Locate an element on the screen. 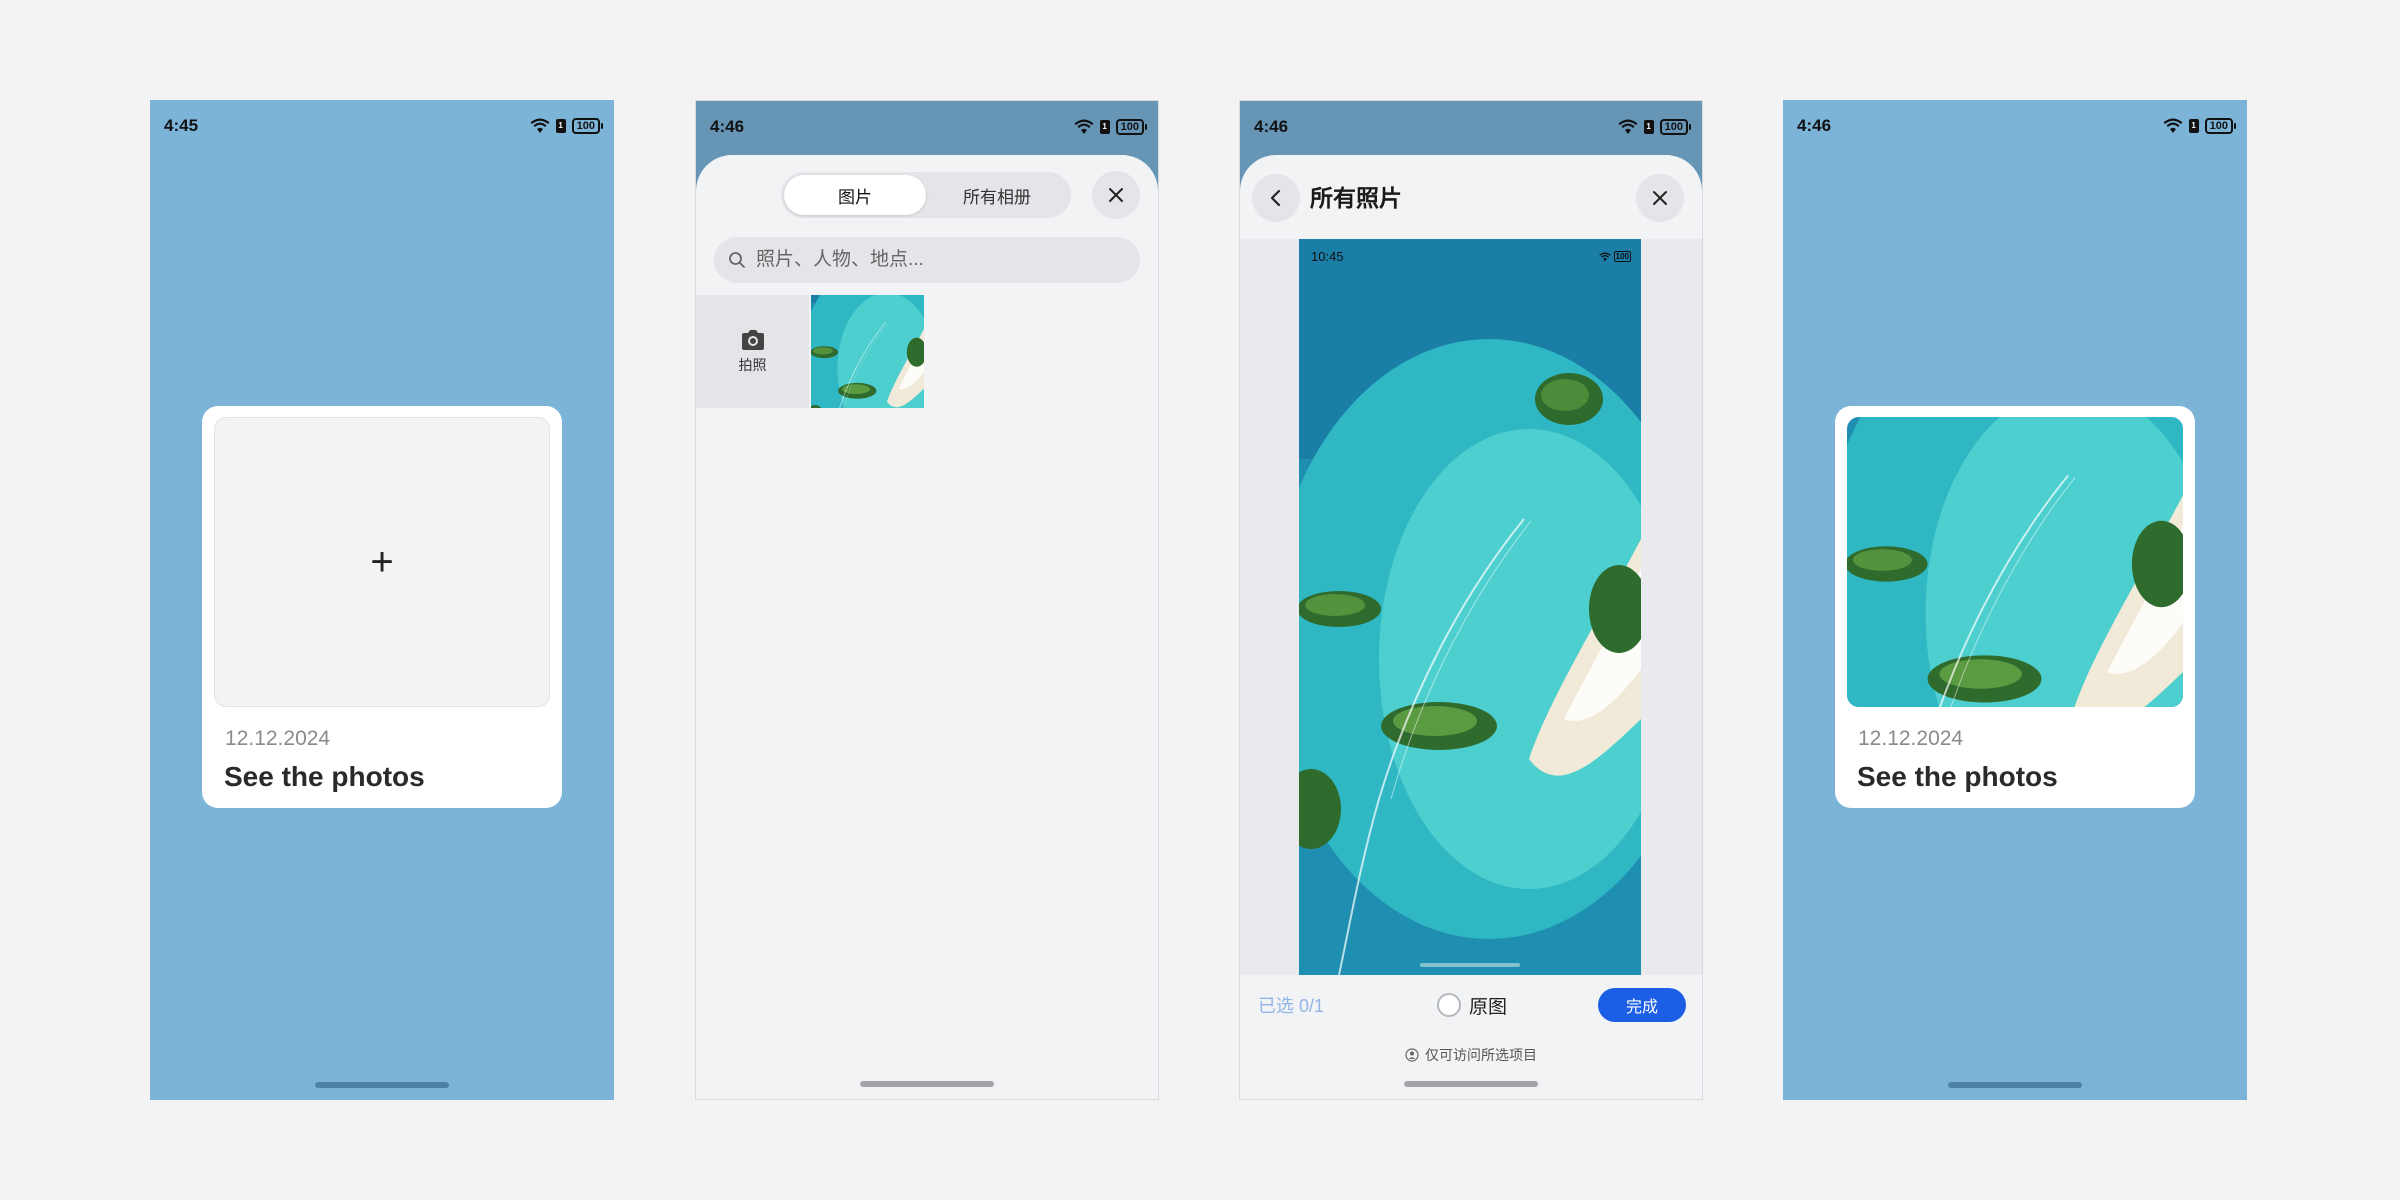 This screenshot has width=2400, height=1200. card-photo-image is located at coordinates (2015, 562).